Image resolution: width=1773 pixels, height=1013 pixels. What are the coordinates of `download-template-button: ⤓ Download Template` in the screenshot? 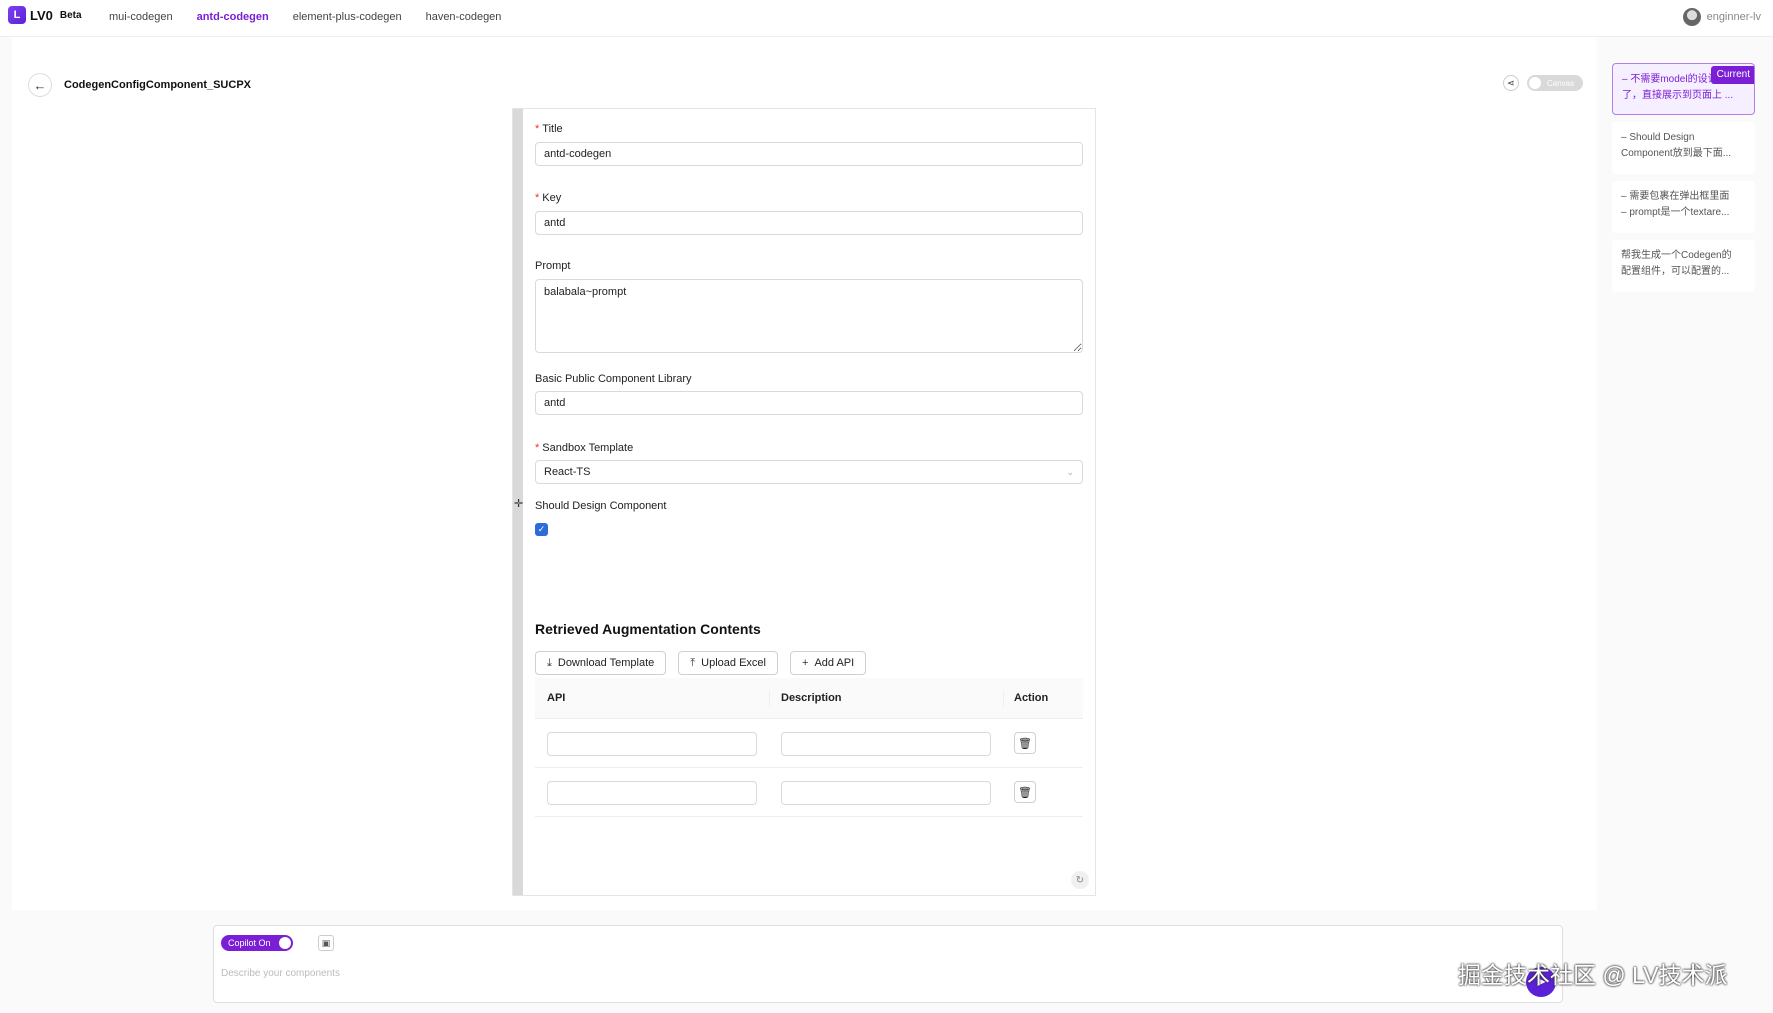 It's located at (601, 663).